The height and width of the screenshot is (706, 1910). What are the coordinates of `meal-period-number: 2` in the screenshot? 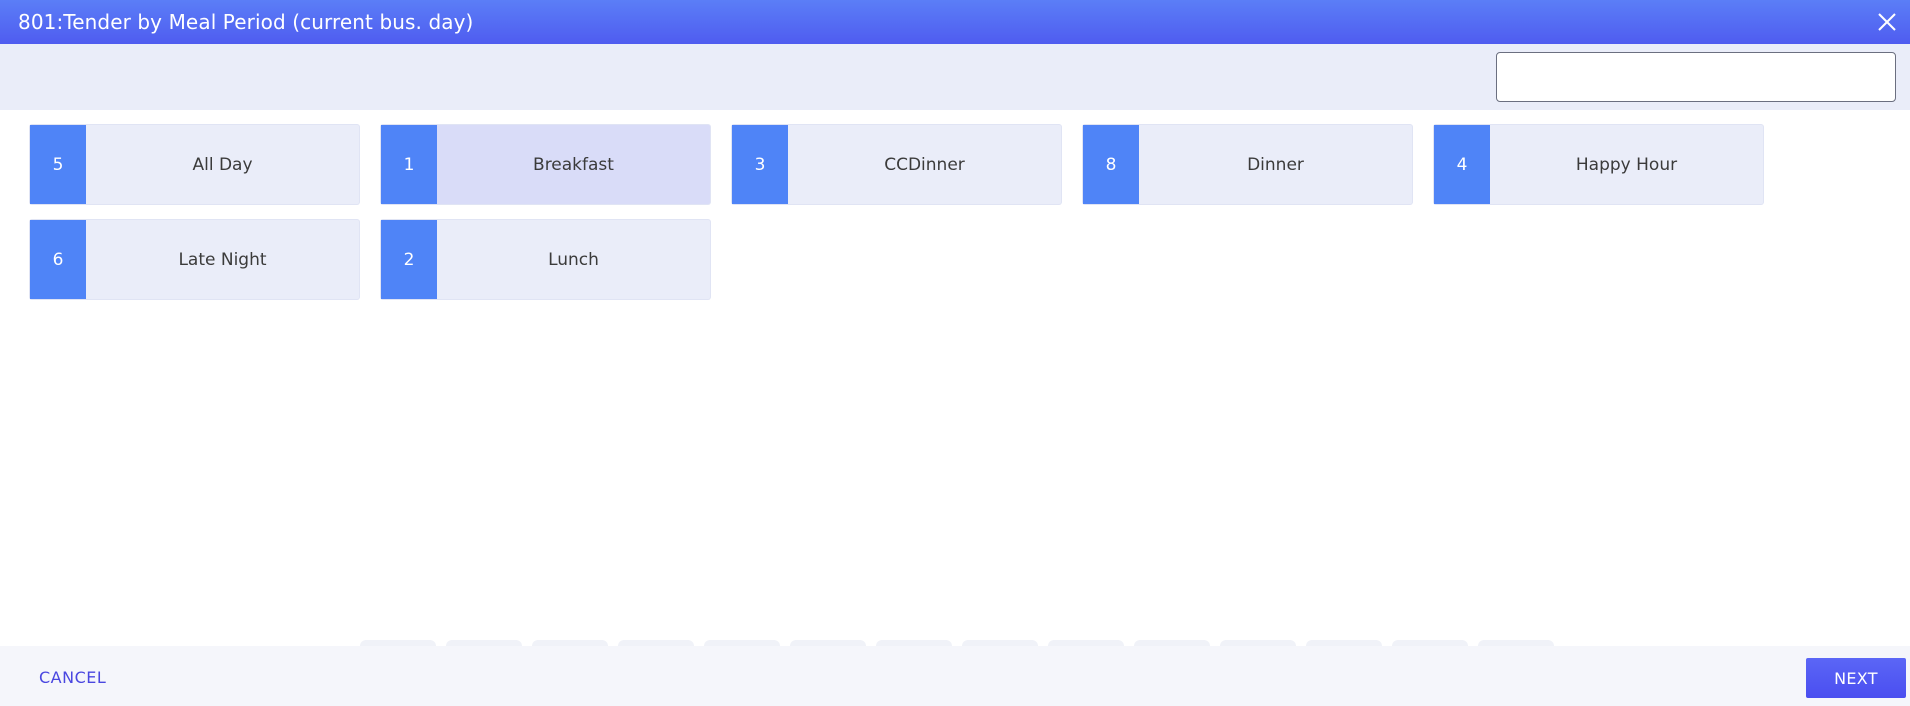 It's located at (409, 259).